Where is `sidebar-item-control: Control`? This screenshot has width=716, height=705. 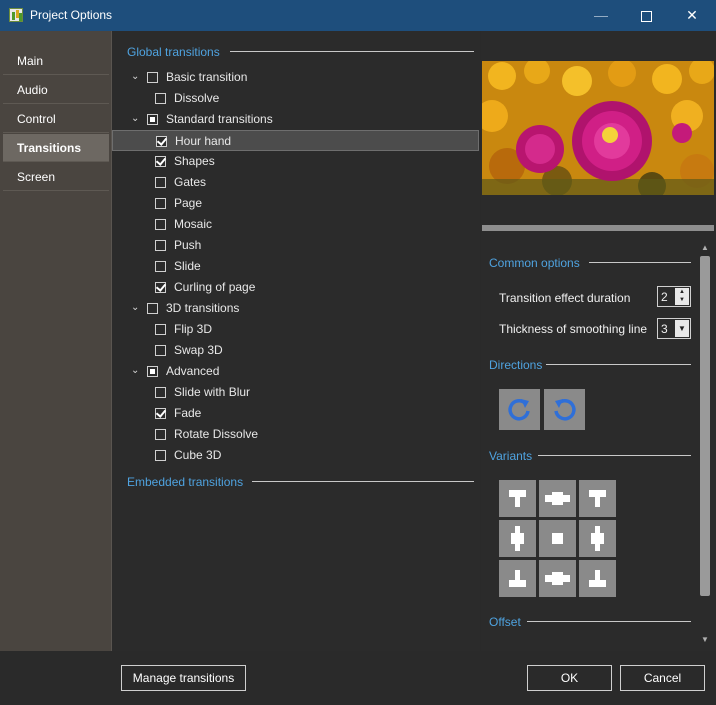 sidebar-item-control: Control is located at coordinates (56, 119).